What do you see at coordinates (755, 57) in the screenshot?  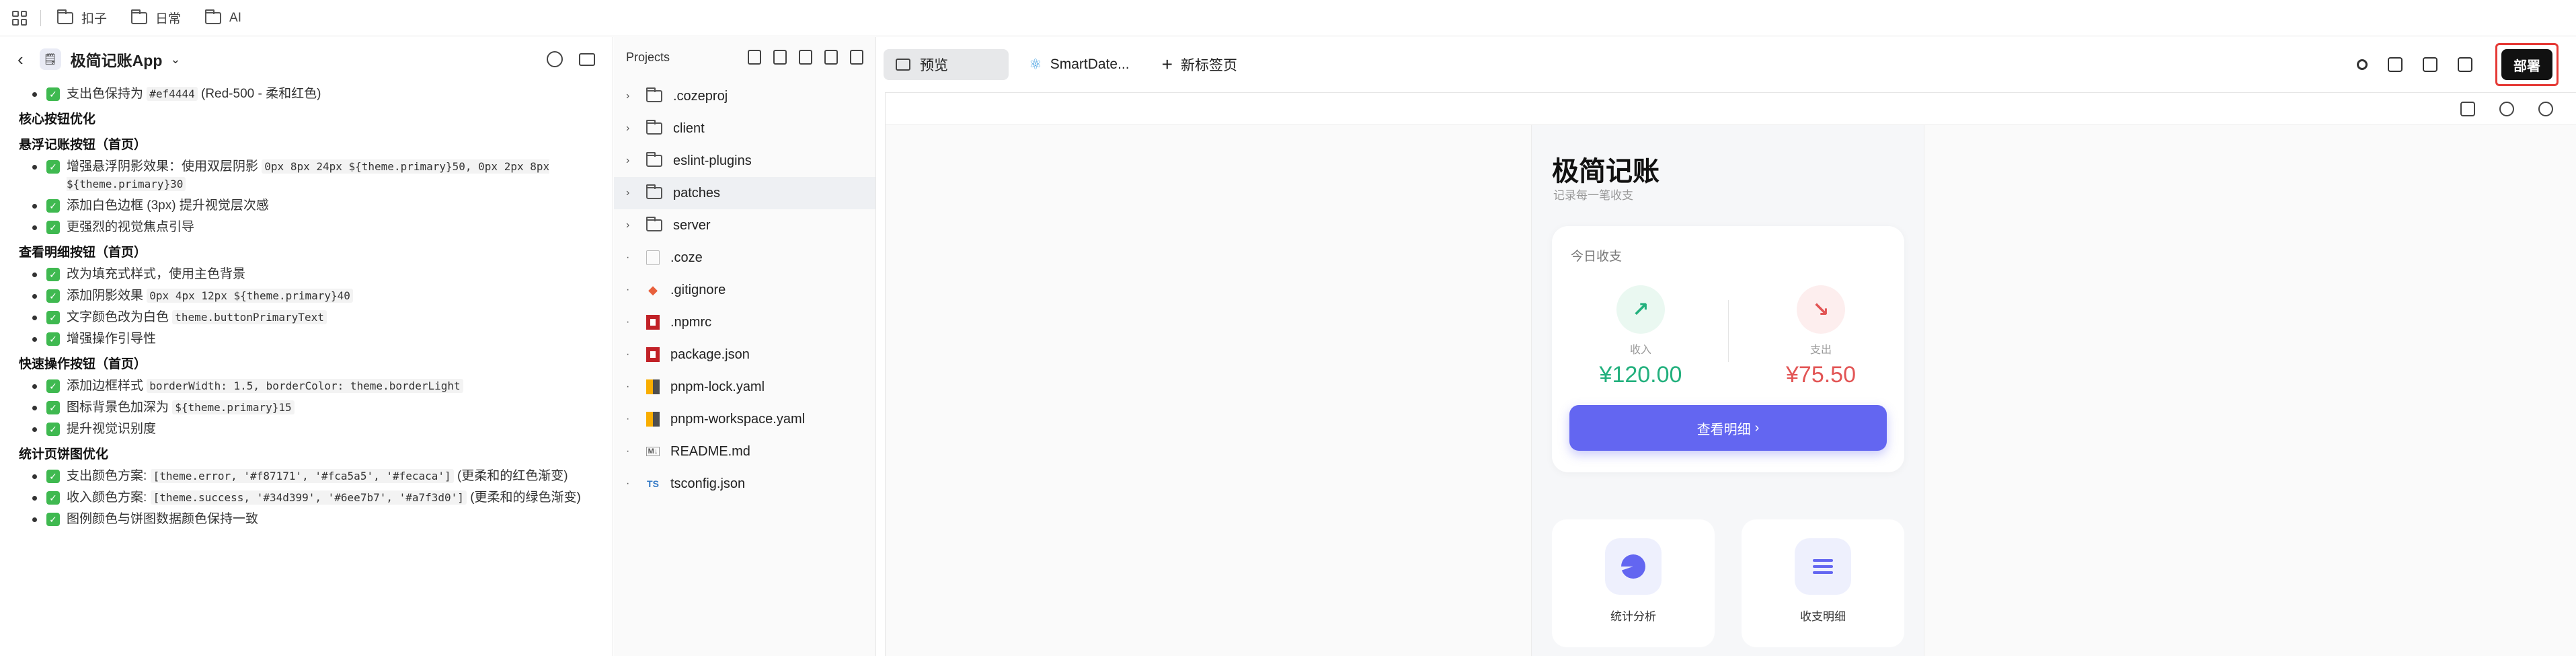 I see `download-icon` at bounding box center [755, 57].